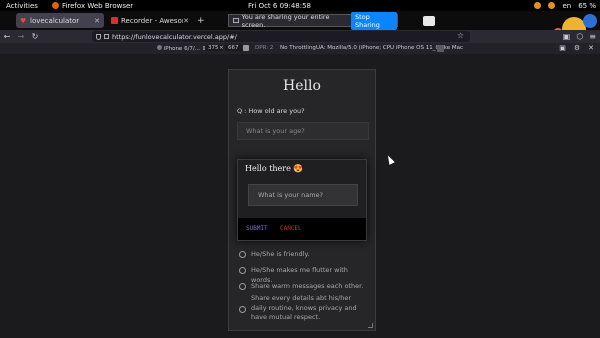 Image resolution: width=600 pixels, height=338 pixels. I want to click on toolbar-right: ▣ ⬡ ≡, so click(579, 36).